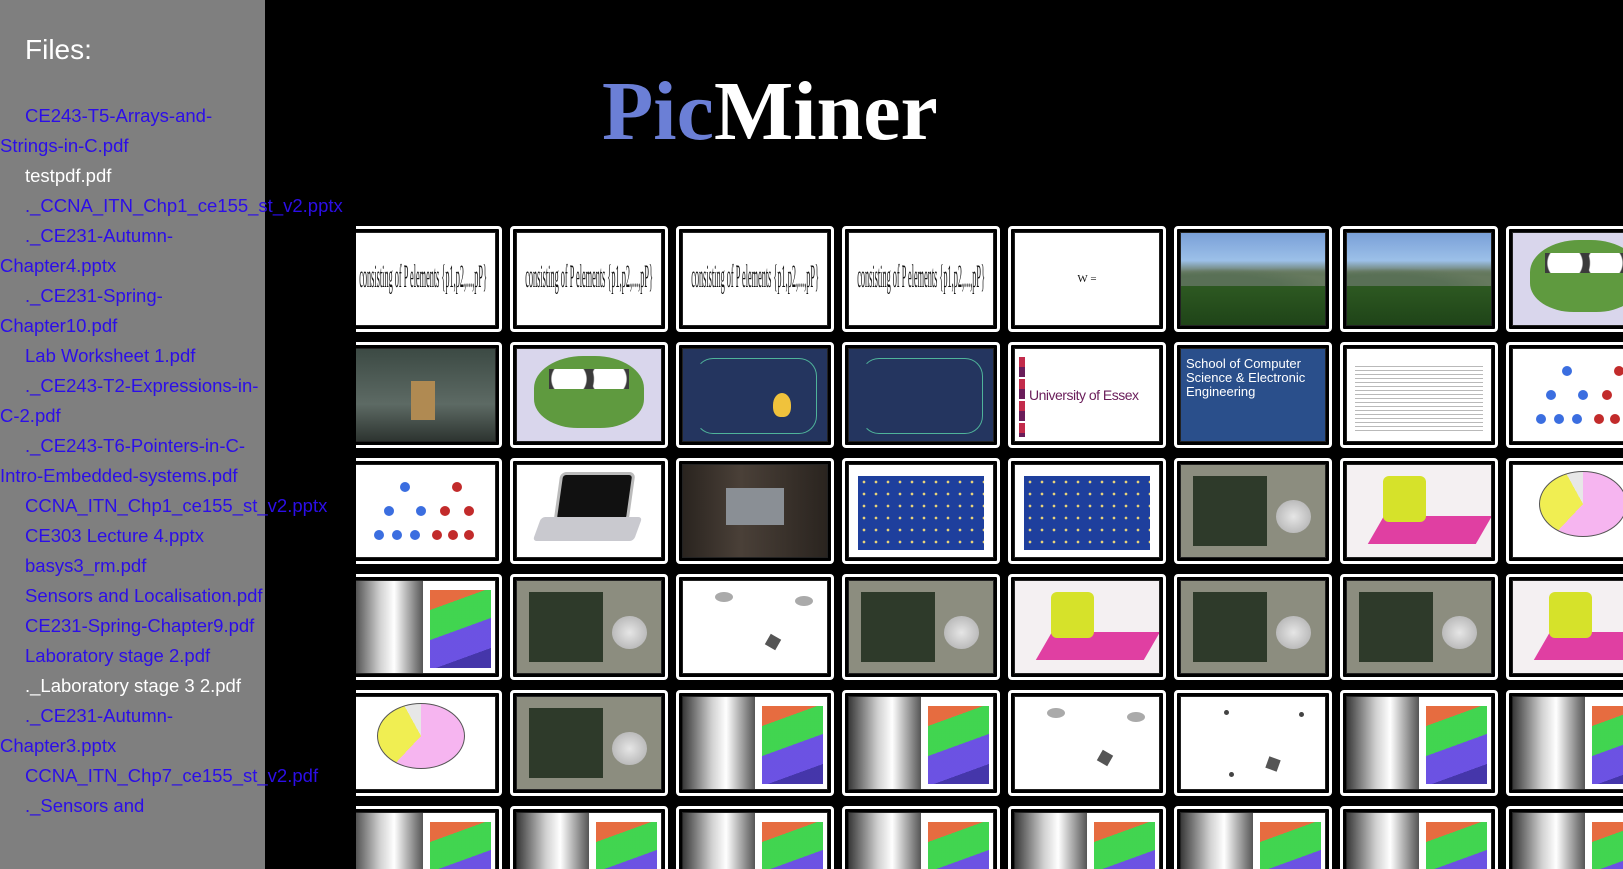 The width and height of the screenshot is (1623, 869). I want to click on file-link: basys3_rm.pdf, so click(132, 566).